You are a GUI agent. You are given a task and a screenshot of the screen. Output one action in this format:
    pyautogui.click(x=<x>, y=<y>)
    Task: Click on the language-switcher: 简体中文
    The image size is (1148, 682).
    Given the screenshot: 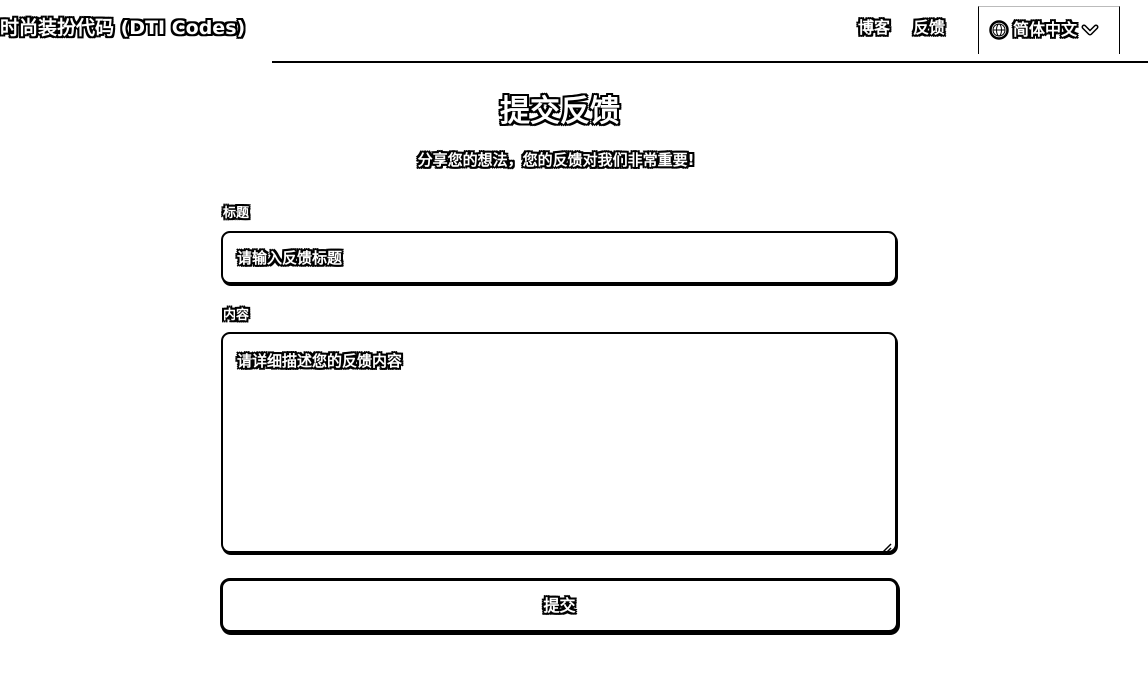 What is the action you would take?
    pyautogui.click(x=1049, y=30)
    